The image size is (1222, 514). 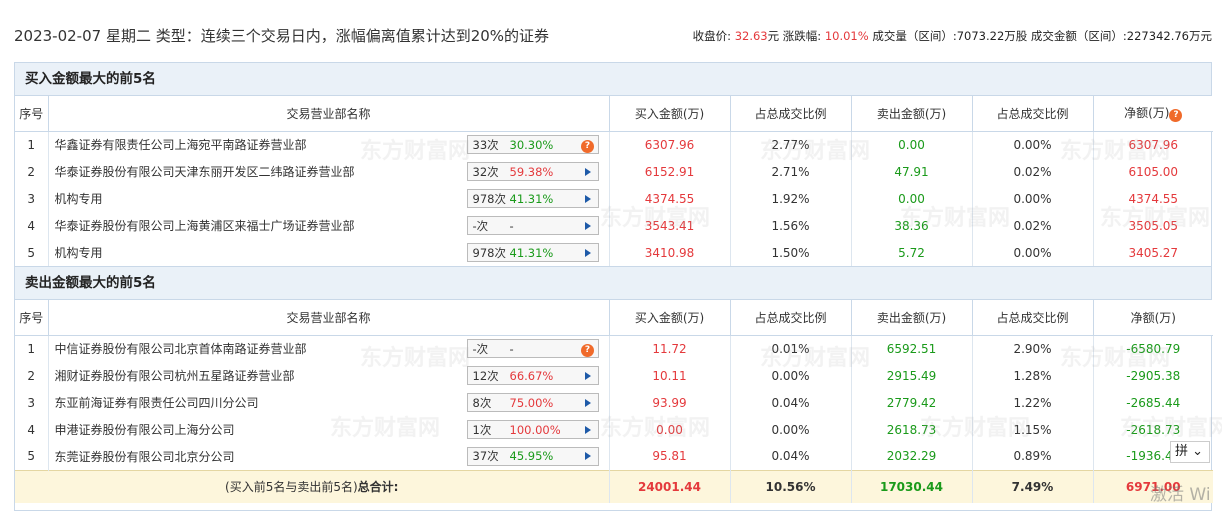 What do you see at coordinates (1190, 452) in the screenshot?
I see `ime-indicator: 拼 ⌄` at bounding box center [1190, 452].